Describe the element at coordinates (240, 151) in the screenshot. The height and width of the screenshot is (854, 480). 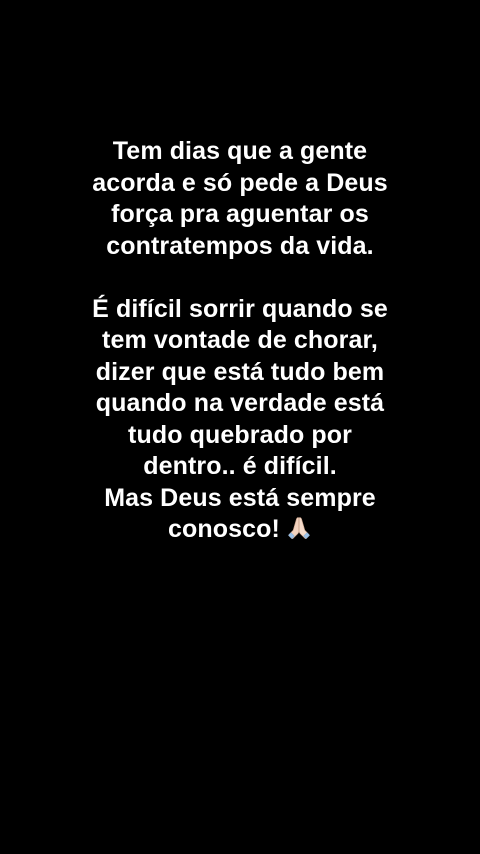
I see `text-line: Tem dias que a gente` at that location.